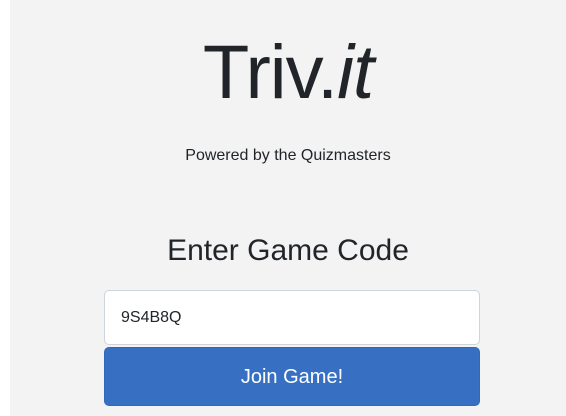 The image size is (566, 416). What do you see at coordinates (288, 250) in the screenshot?
I see `enter-code-heading: Enter Game Code` at bounding box center [288, 250].